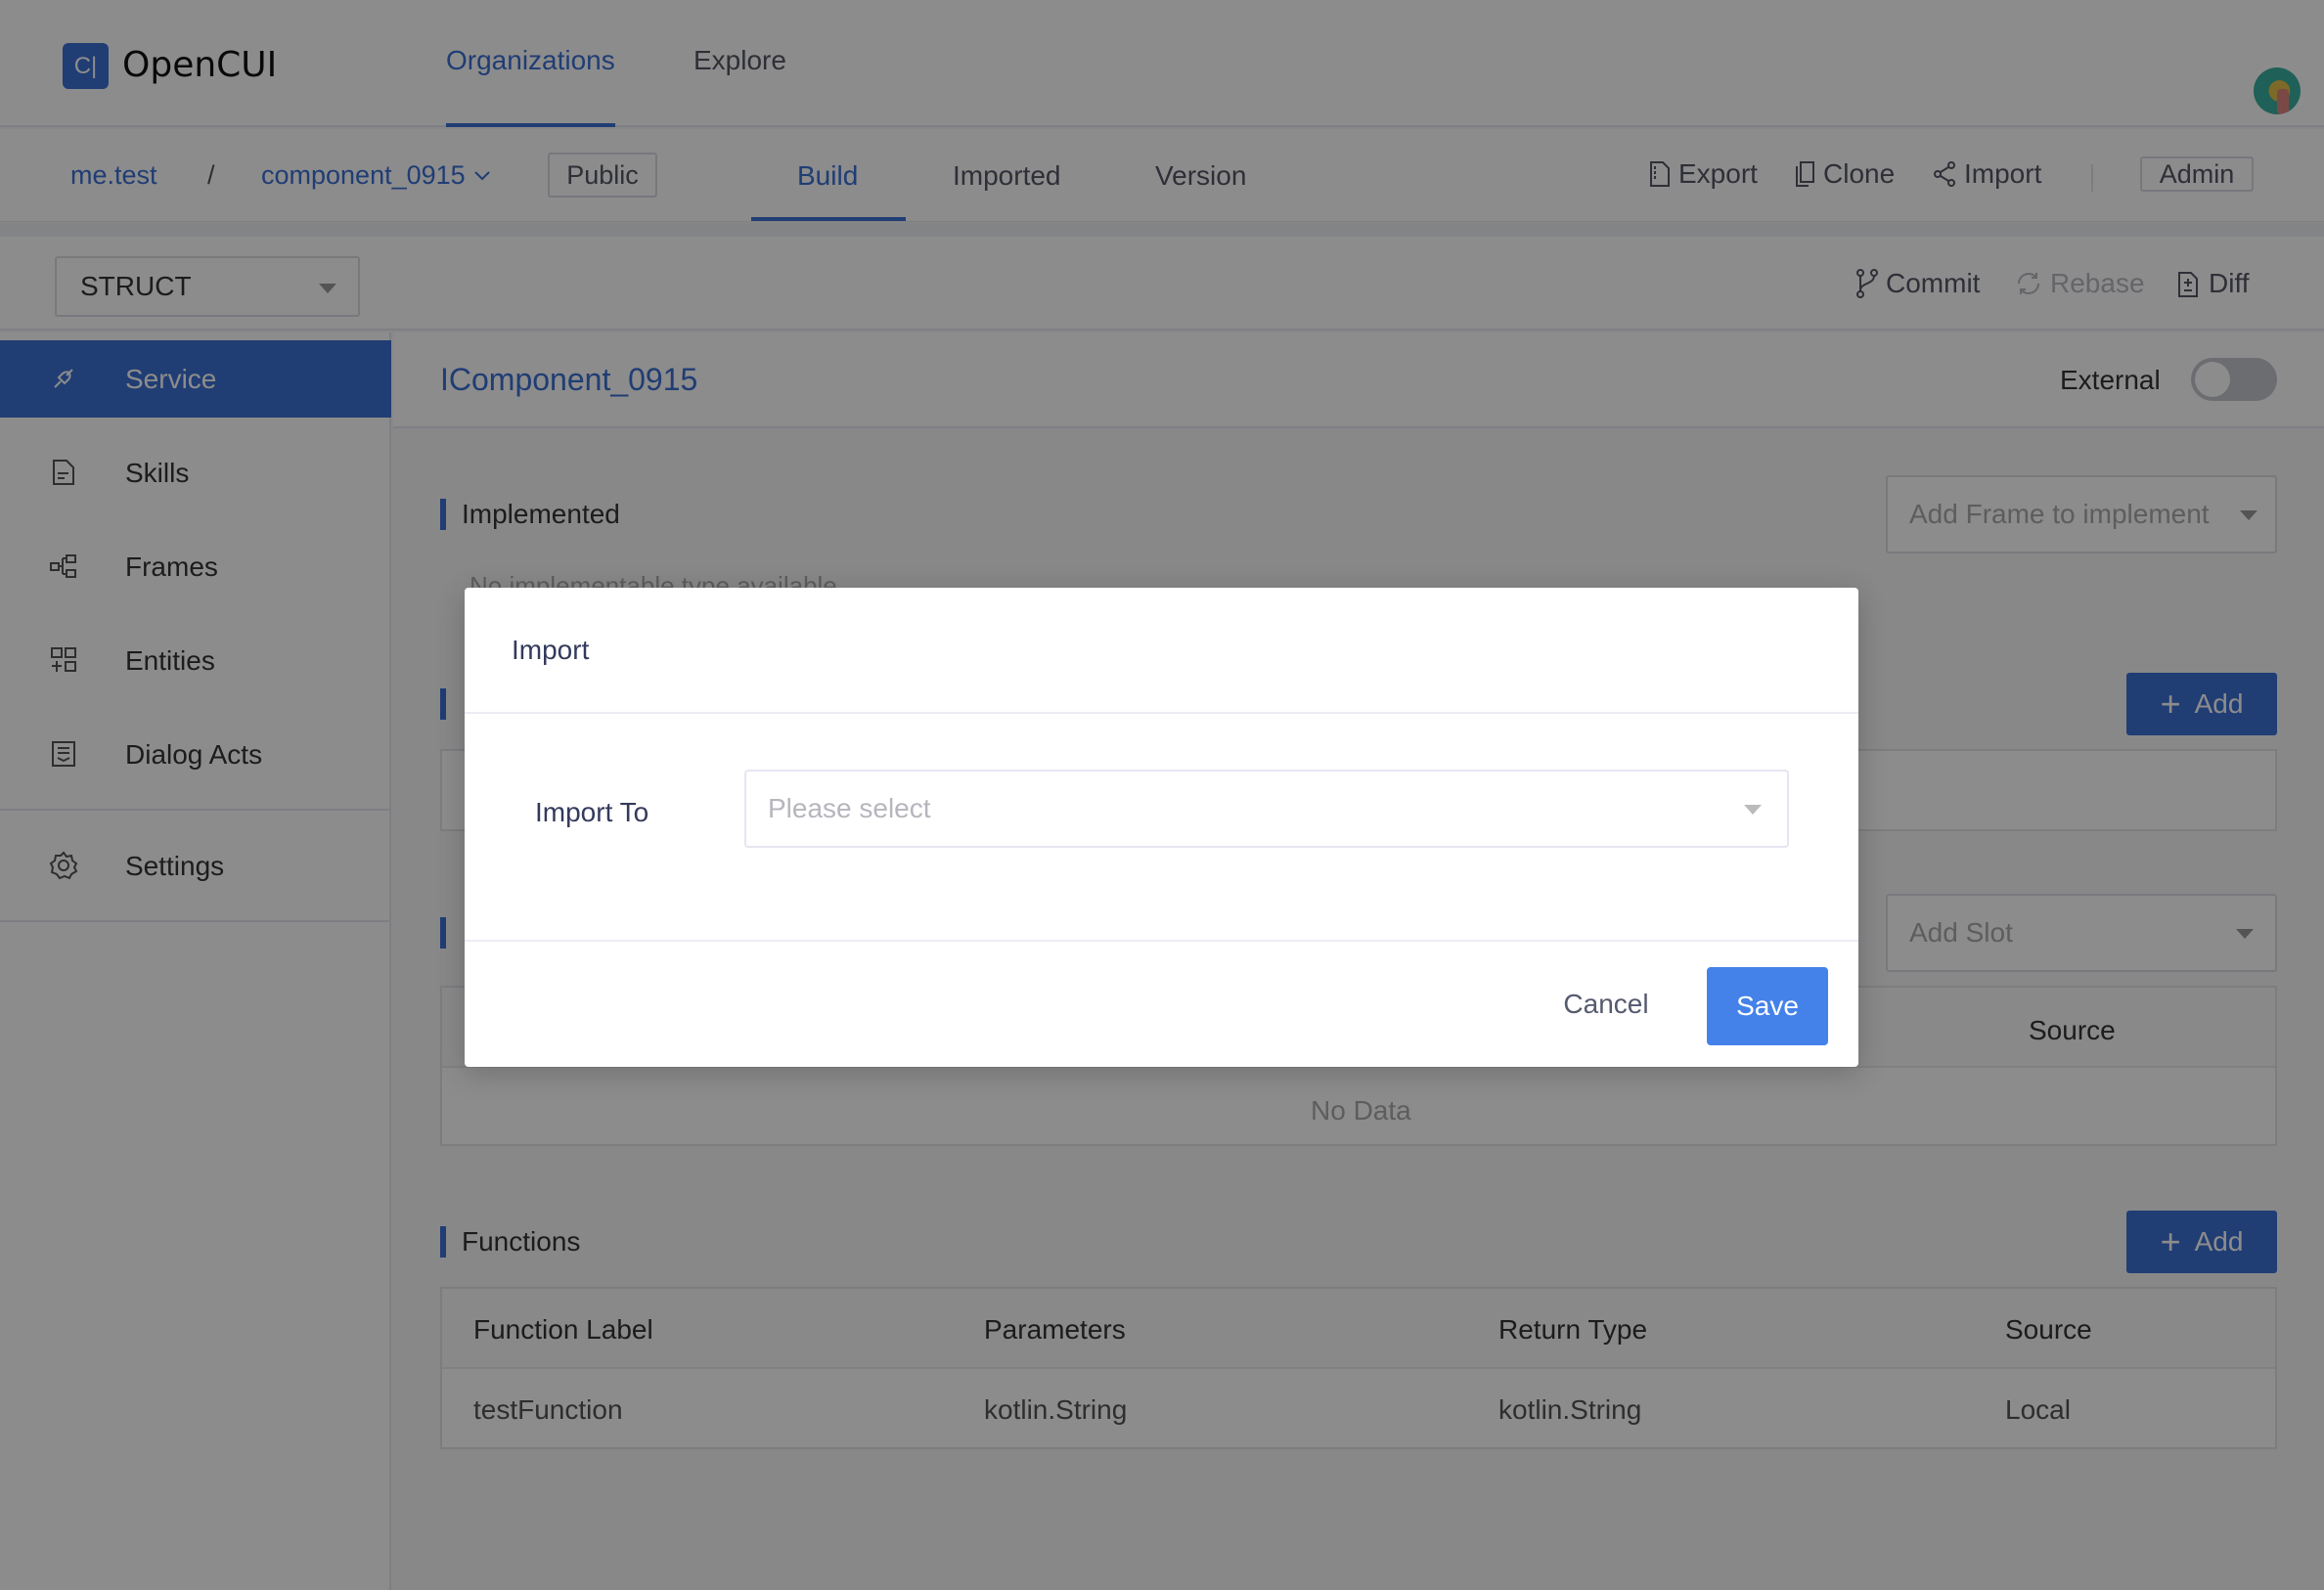  Describe the element at coordinates (1161, 713) in the screenshot. I see `modal-header-divider` at that location.